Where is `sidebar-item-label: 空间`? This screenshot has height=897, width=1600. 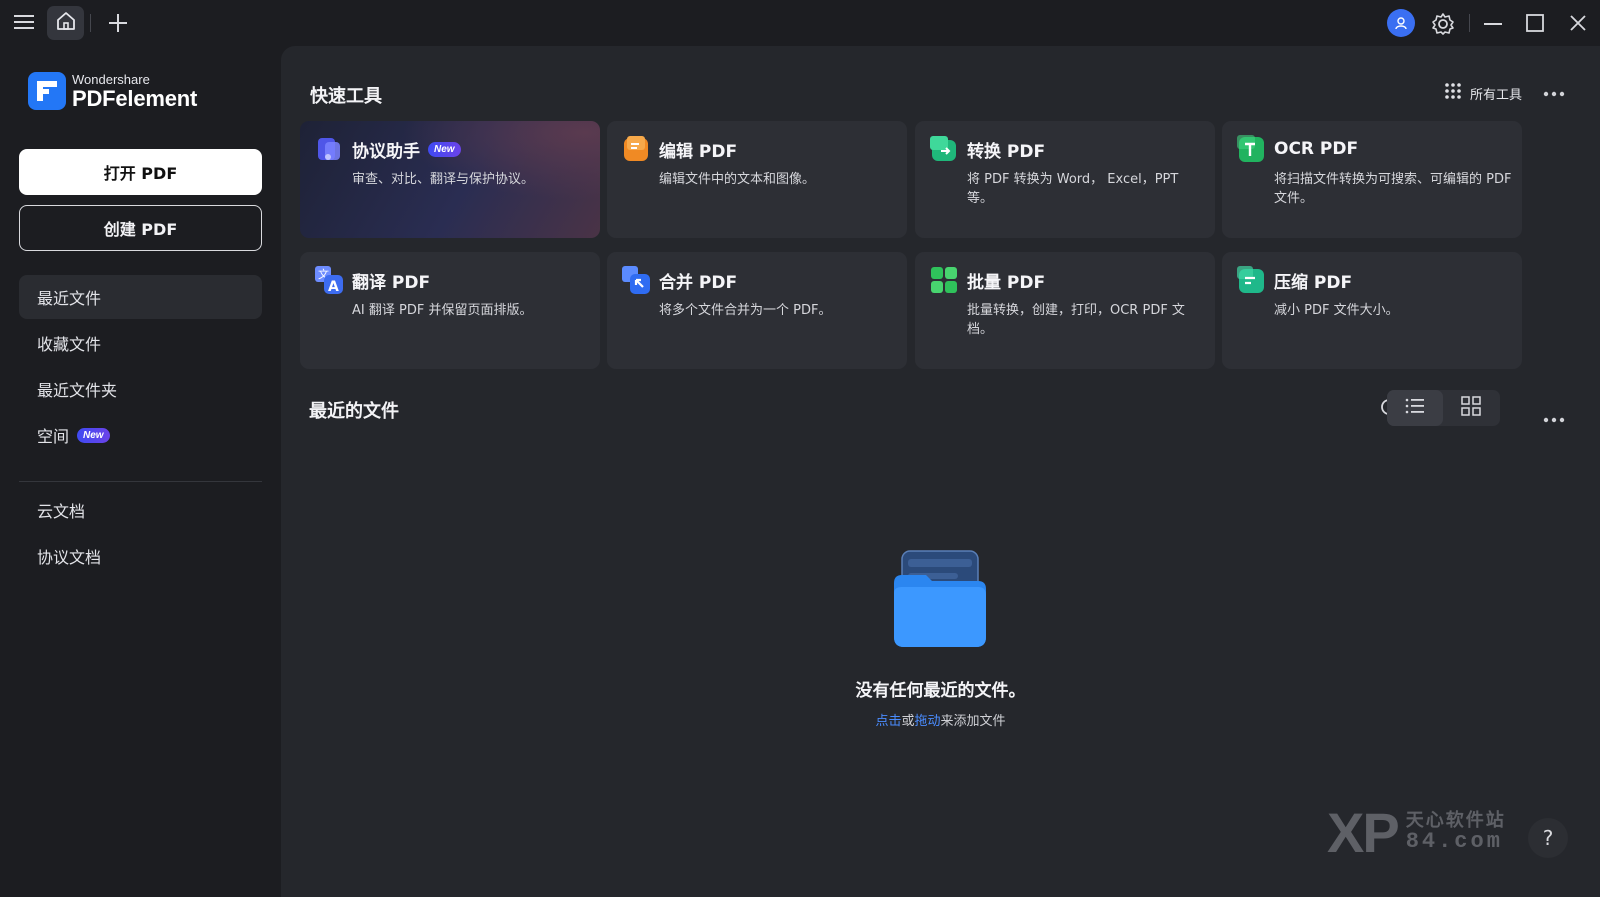
sidebar-item-label: 空间 is located at coordinates (53, 436).